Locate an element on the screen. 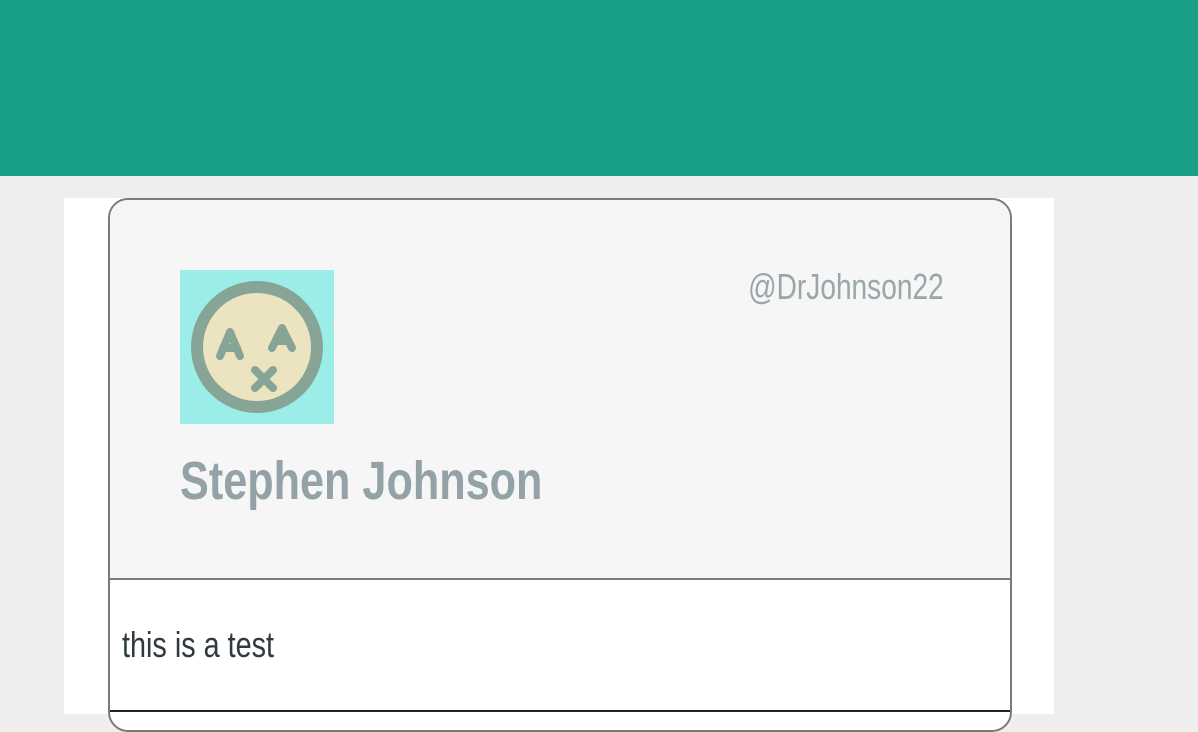  user-handle: @DrJohnson22 is located at coordinates (846, 287).